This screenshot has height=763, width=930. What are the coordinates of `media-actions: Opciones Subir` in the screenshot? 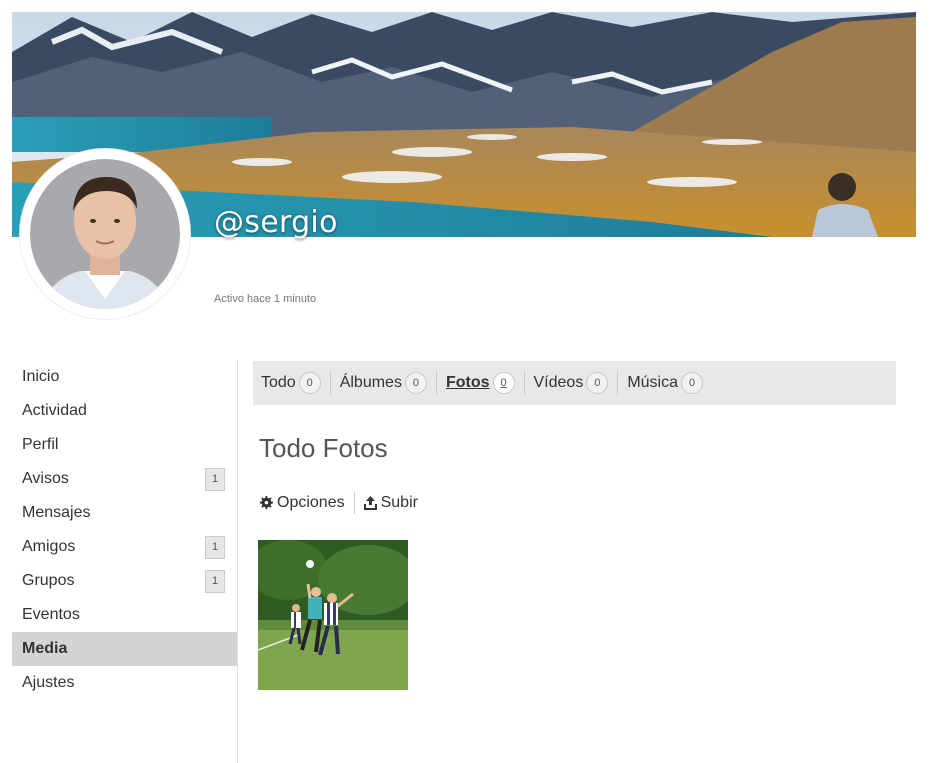 It's located at (338, 503).